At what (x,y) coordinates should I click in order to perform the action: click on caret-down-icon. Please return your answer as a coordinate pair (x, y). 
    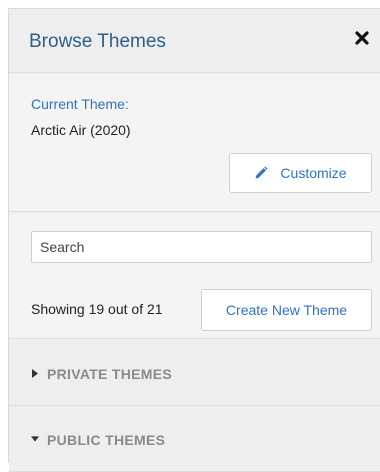
    Looking at the image, I should click on (35, 439).